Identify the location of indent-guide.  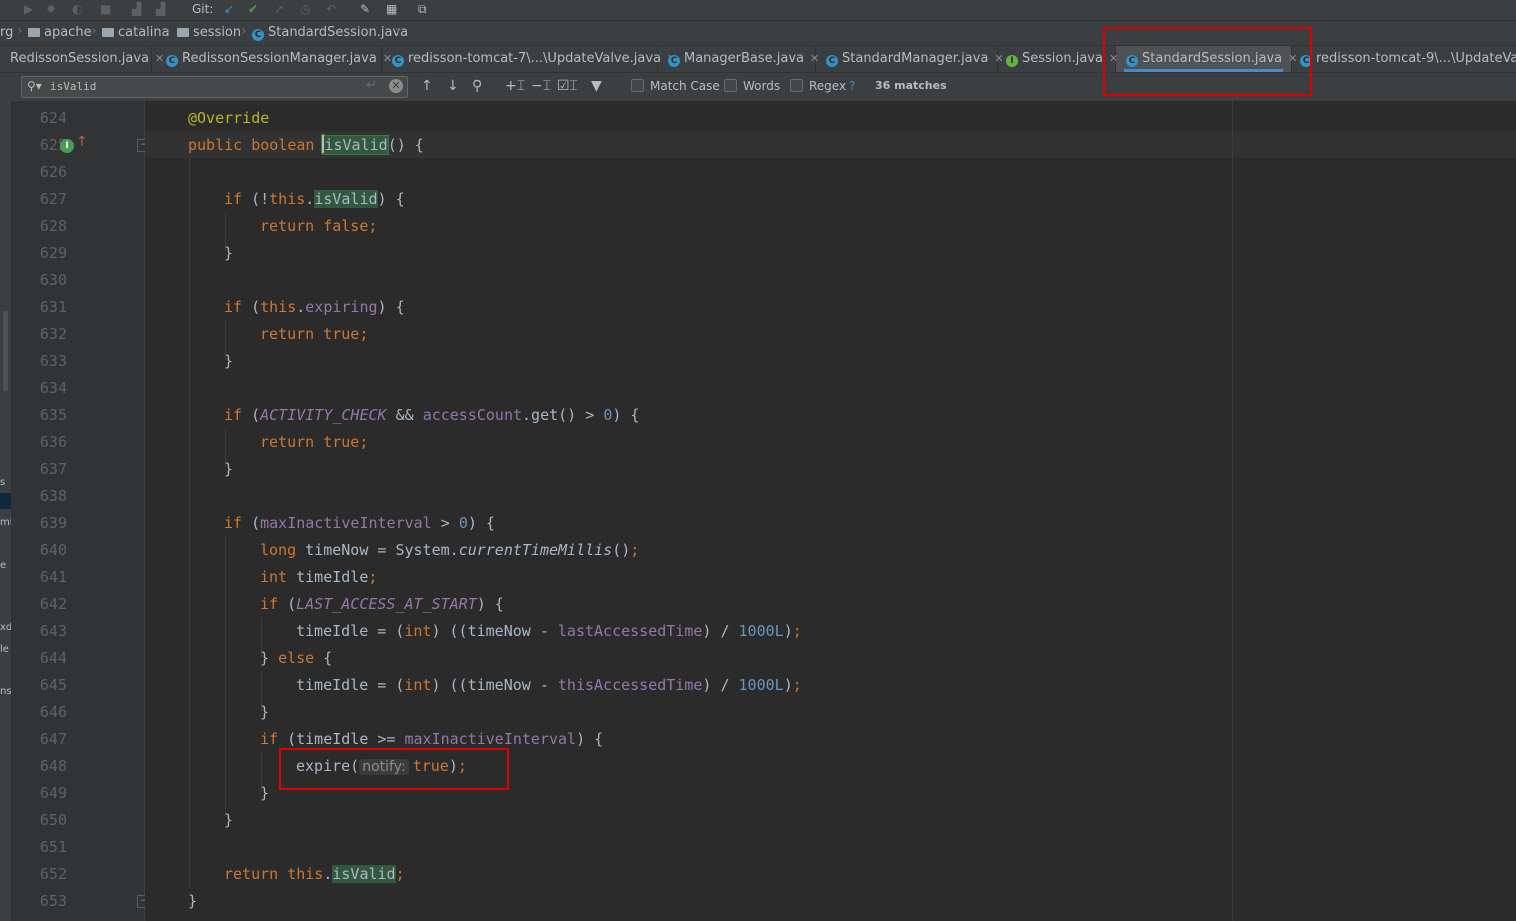
(225, 676).